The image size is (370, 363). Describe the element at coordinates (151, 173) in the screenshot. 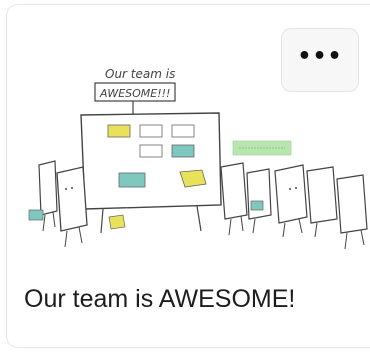

I see `main-board` at that location.